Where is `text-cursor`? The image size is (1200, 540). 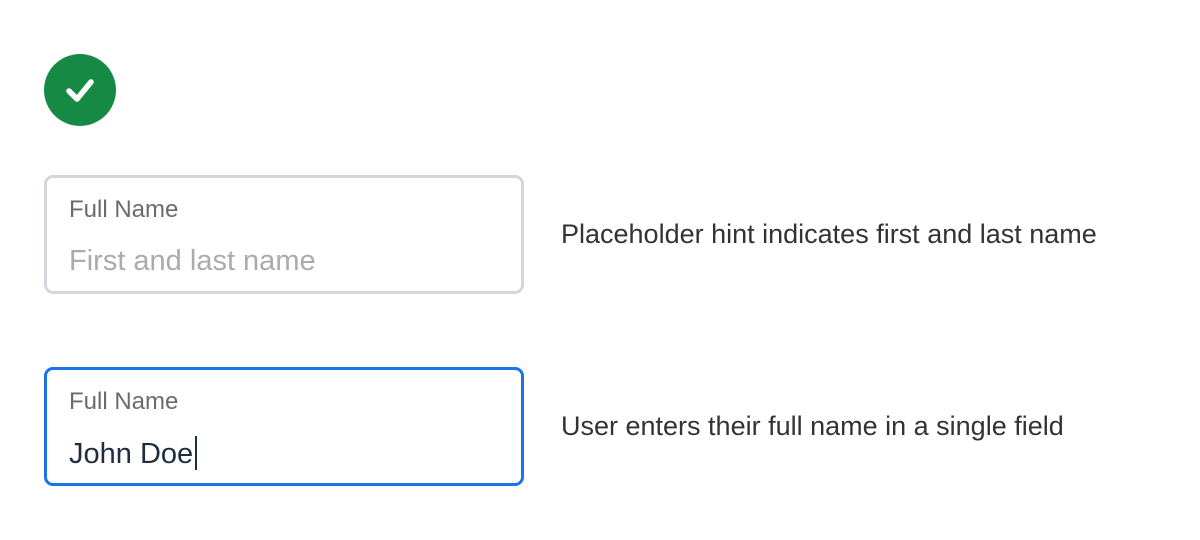
text-cursor is located at coordinates (196, 453).